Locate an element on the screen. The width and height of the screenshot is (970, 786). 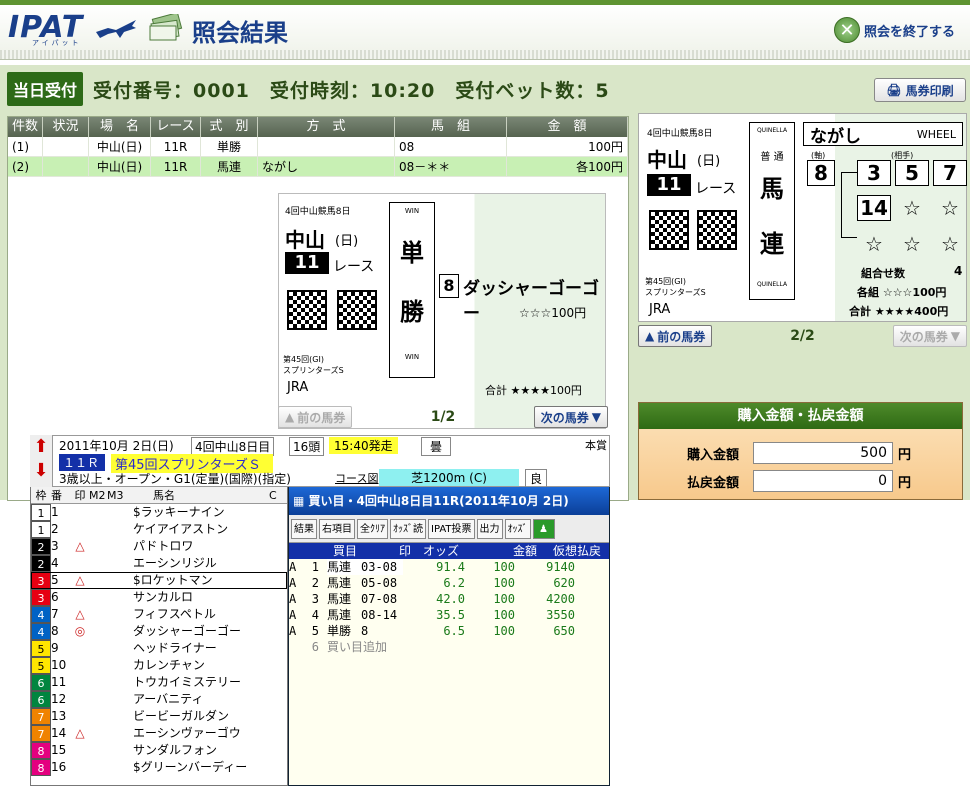
runner-row: 8 16 $グリーンバーディー is located at coordinates (159, 767).